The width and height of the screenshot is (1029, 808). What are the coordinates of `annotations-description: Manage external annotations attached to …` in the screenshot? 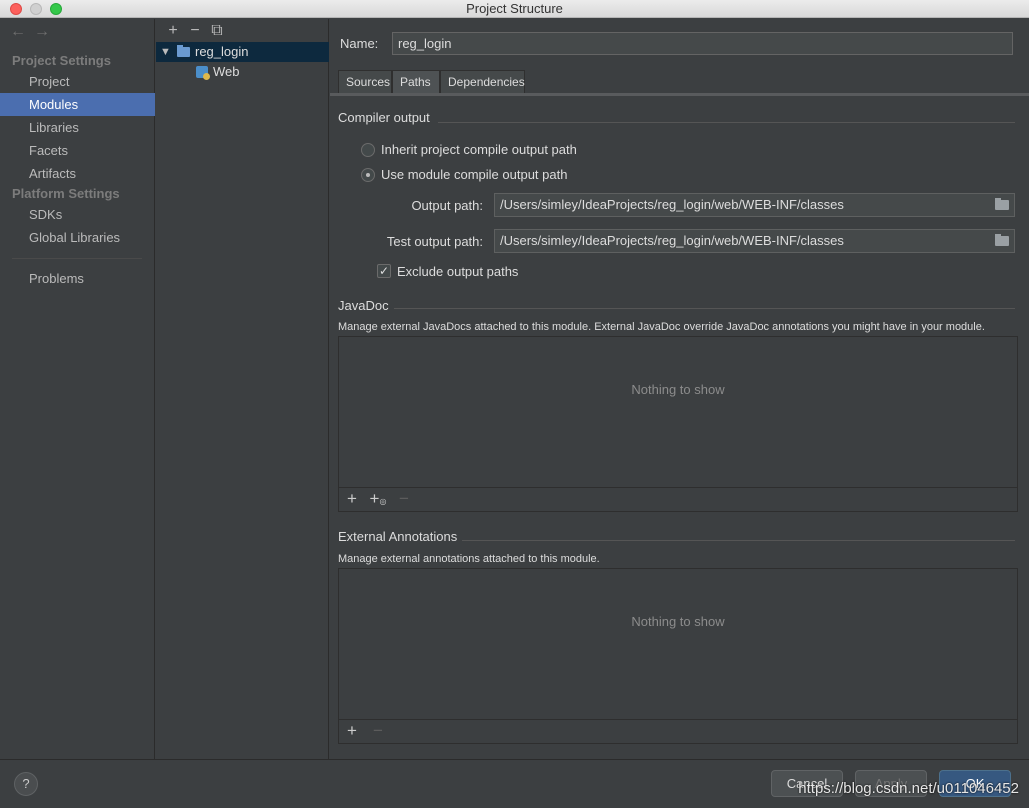 It's located at (469, 559).